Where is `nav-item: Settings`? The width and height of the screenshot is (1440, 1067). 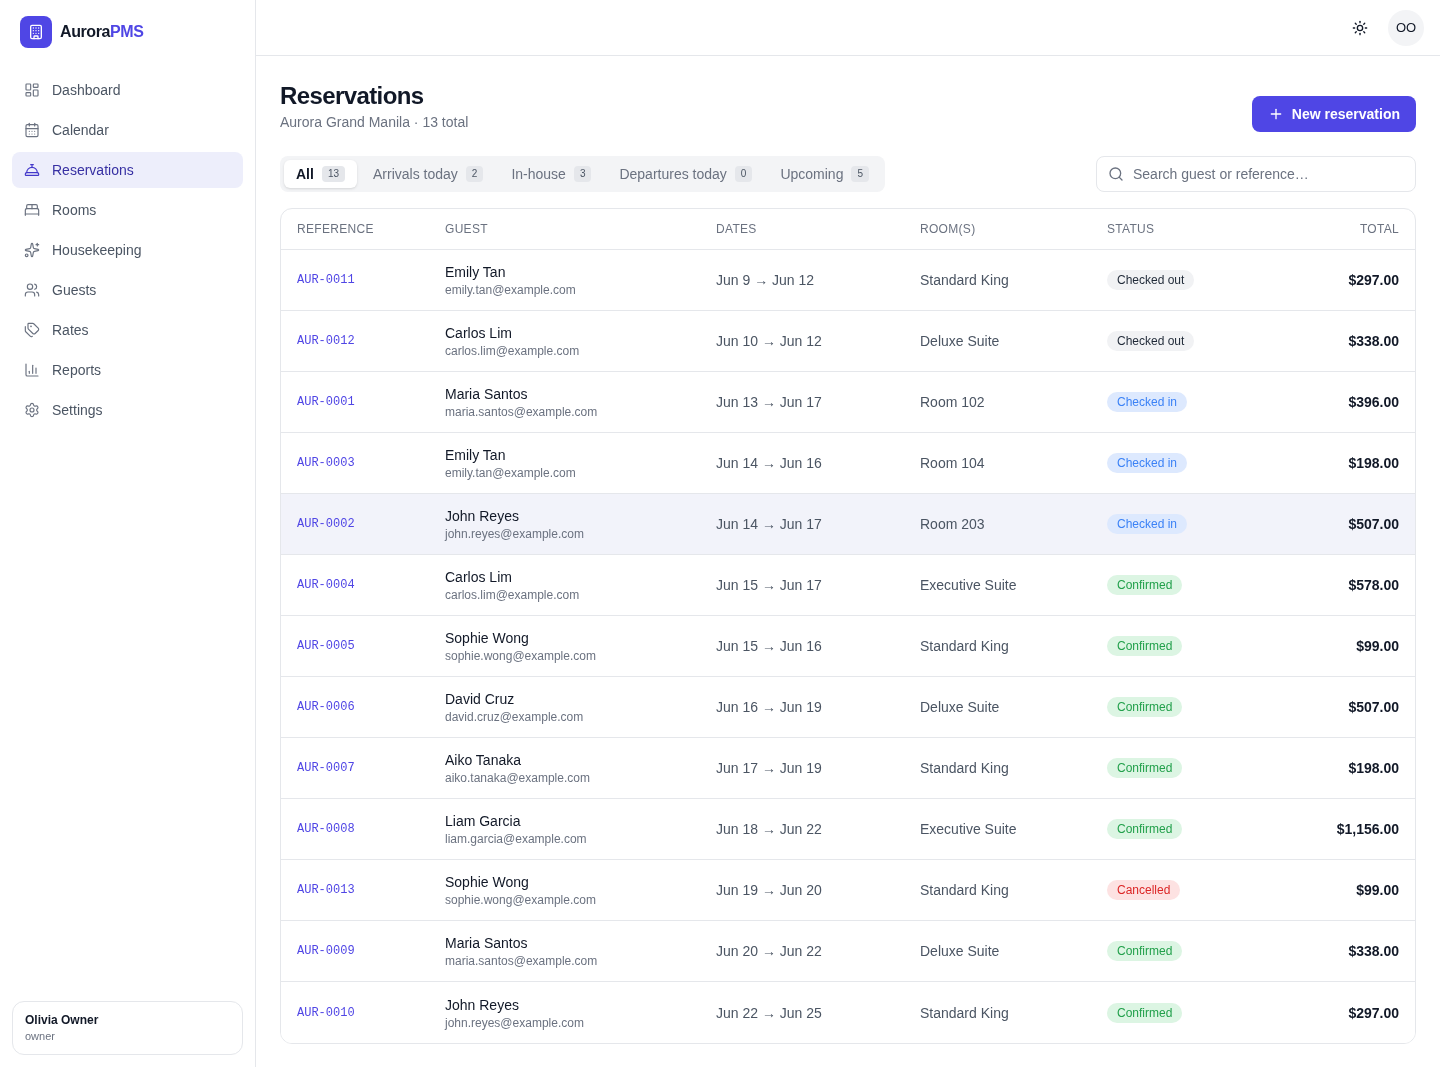 nav-item: Settings is located at coordinates (127, 410).